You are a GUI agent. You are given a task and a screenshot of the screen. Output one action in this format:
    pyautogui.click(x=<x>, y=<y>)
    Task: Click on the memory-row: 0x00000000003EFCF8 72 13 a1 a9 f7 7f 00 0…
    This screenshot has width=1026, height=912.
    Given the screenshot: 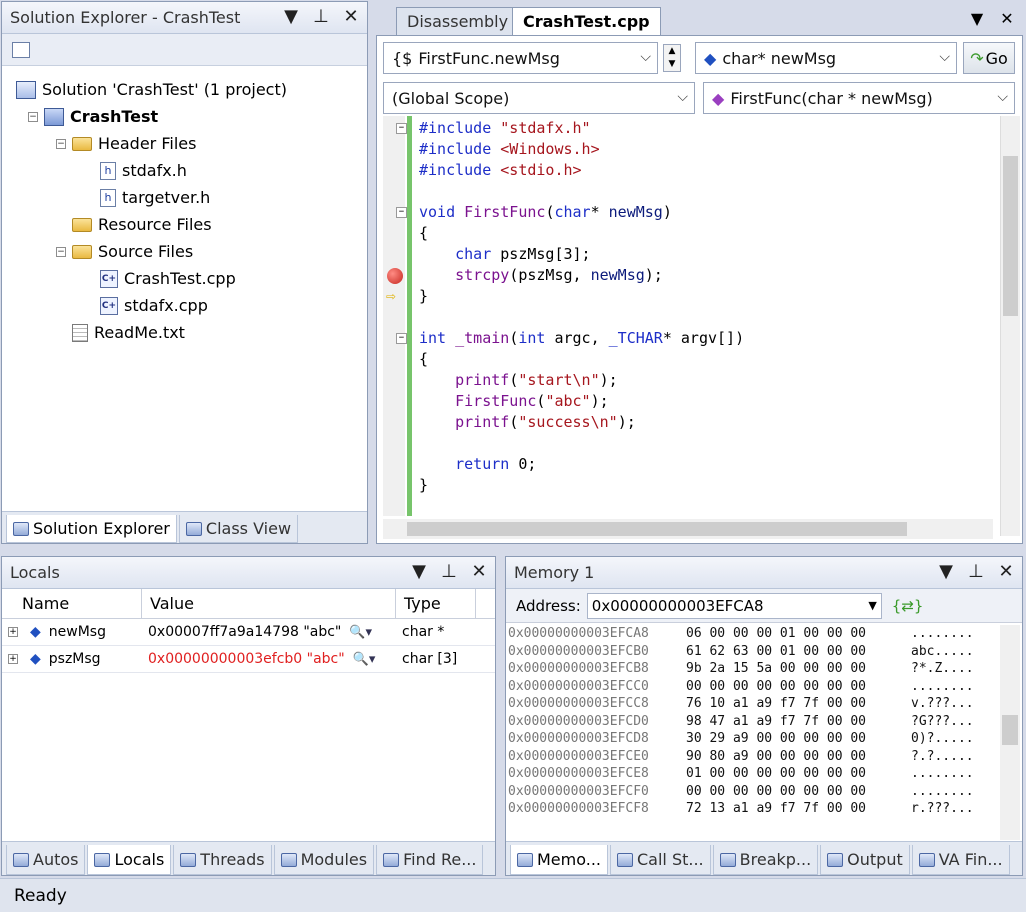 What is the action you would take?
    pyautogui.click(x=751, y=809)
    